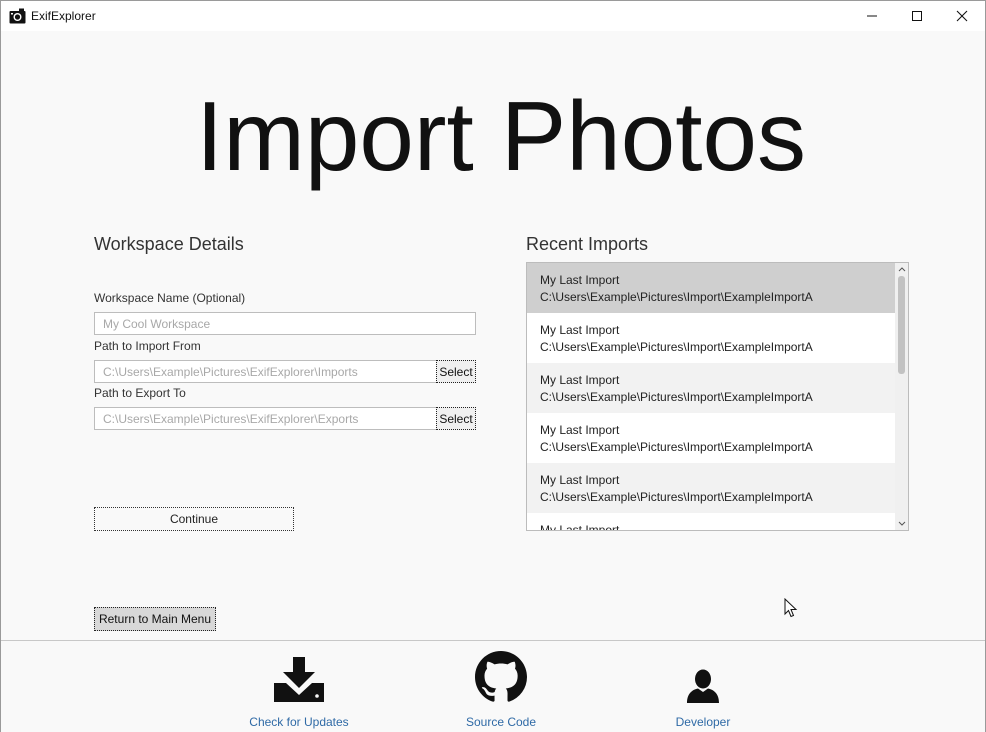  Describe the element at coordinates (703, 686) in the screenshot. I see `person-icon` at that location.